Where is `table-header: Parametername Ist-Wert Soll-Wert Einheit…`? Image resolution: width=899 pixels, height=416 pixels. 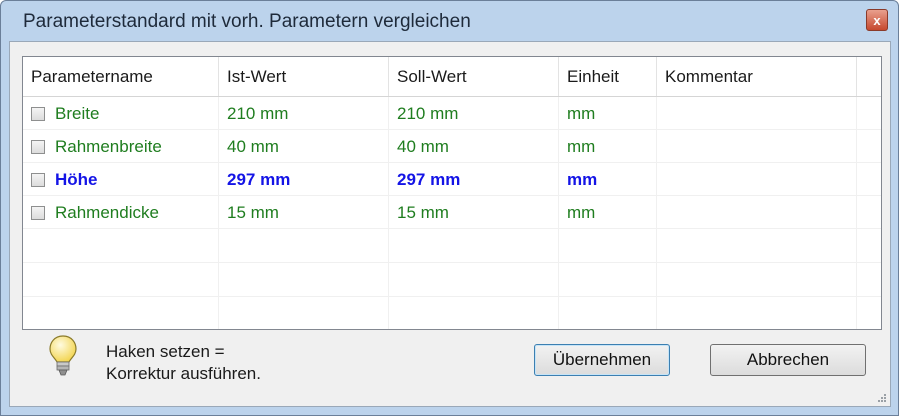
table-header: Parametername Ist-Wert Soll-Wert Einheit… is located at coordinates (452, 77).